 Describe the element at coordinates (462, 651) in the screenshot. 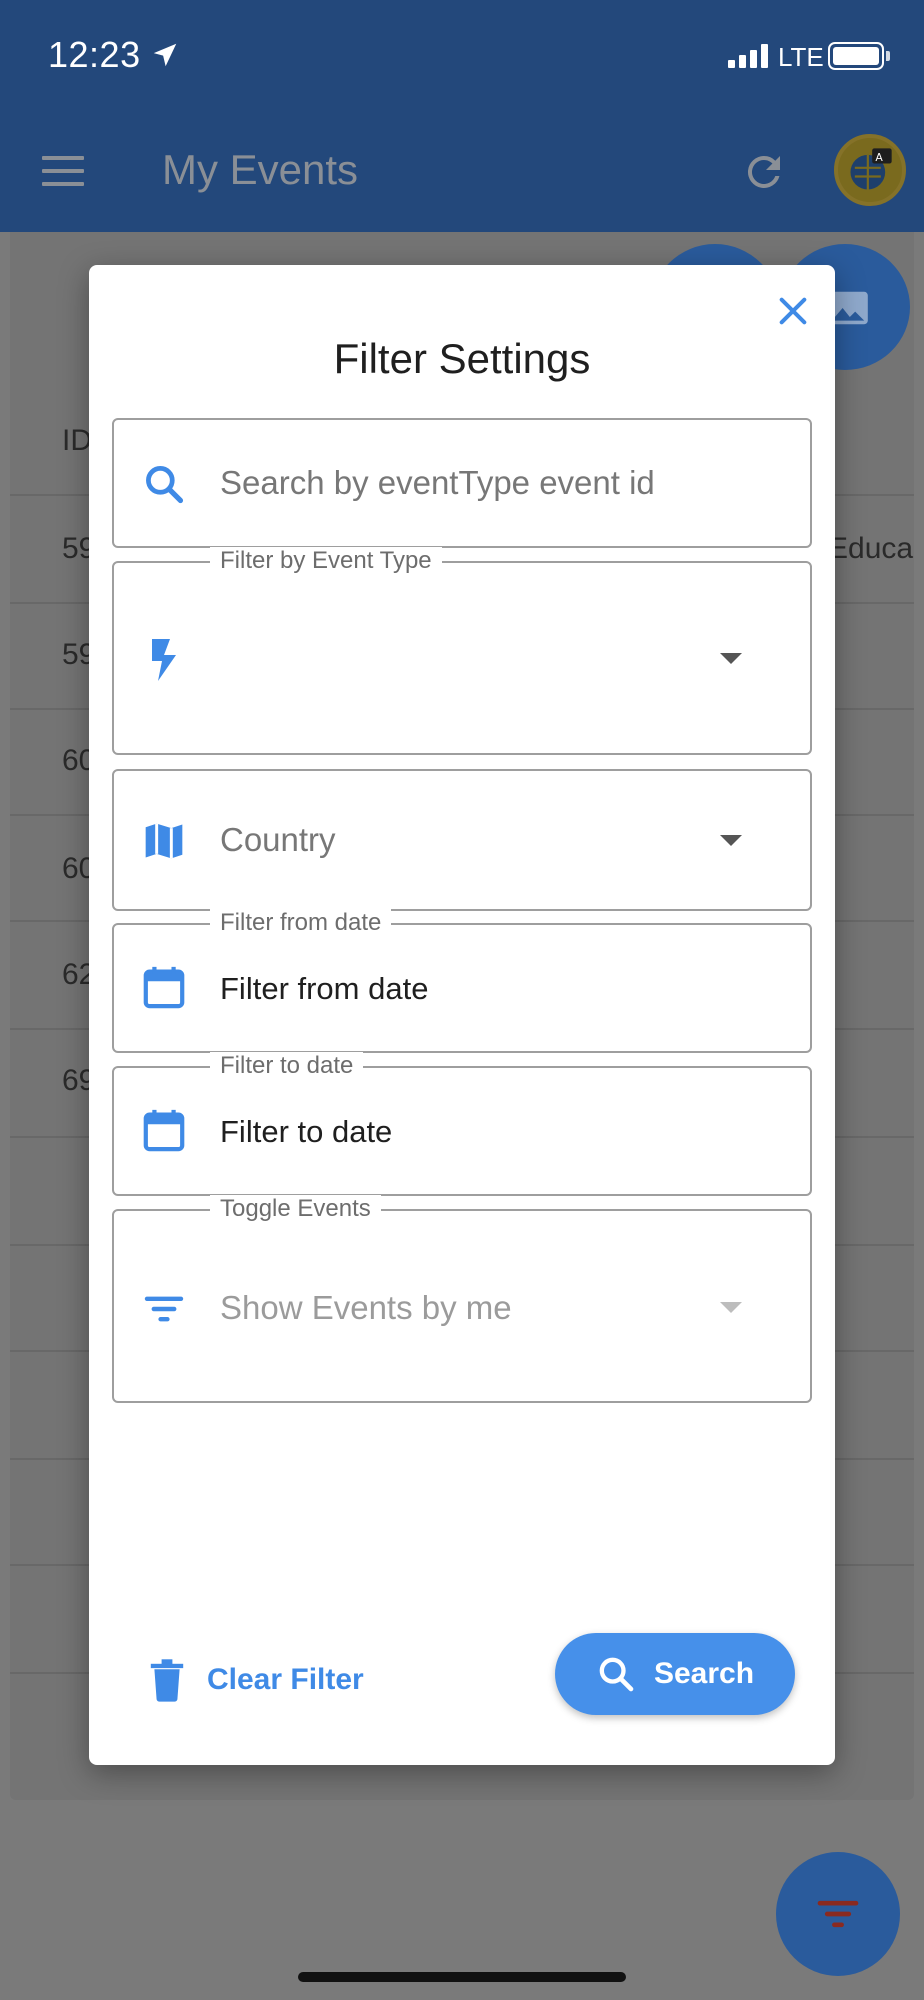

I see `event-type-select: Filter by Event Type` at that location.